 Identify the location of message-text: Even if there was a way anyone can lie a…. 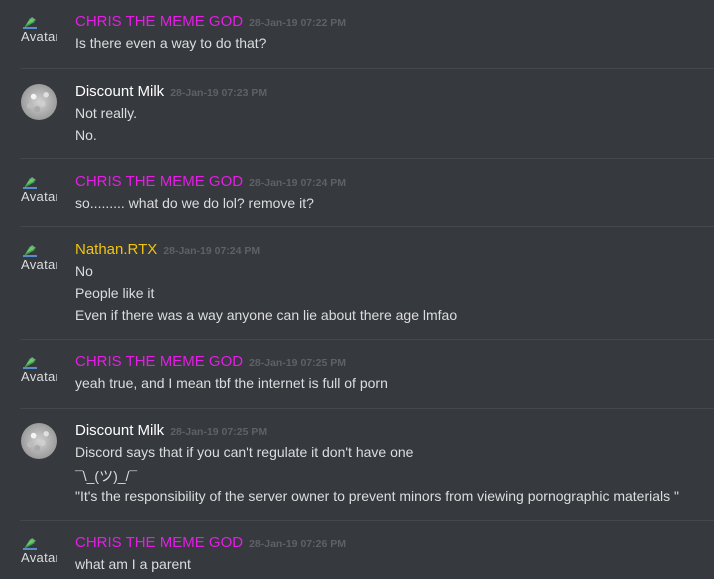
(266, 315).